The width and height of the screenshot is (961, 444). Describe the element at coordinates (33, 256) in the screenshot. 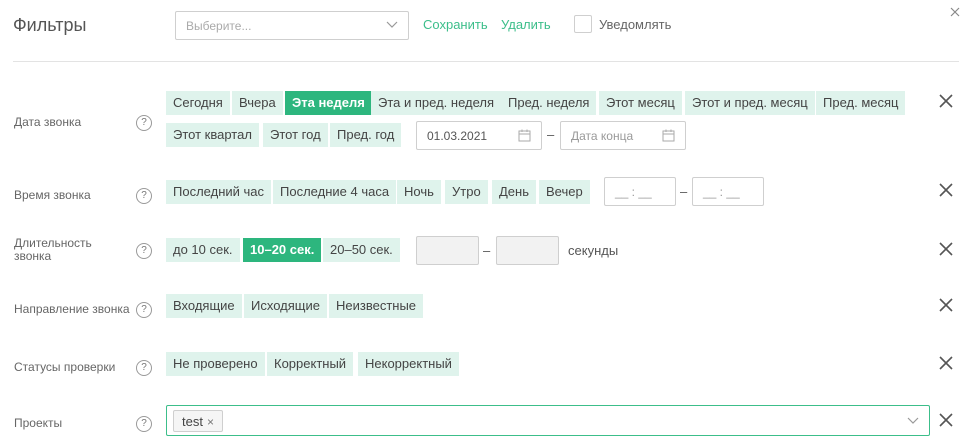

I see `call-duration-label-line2: звонка` at that location.